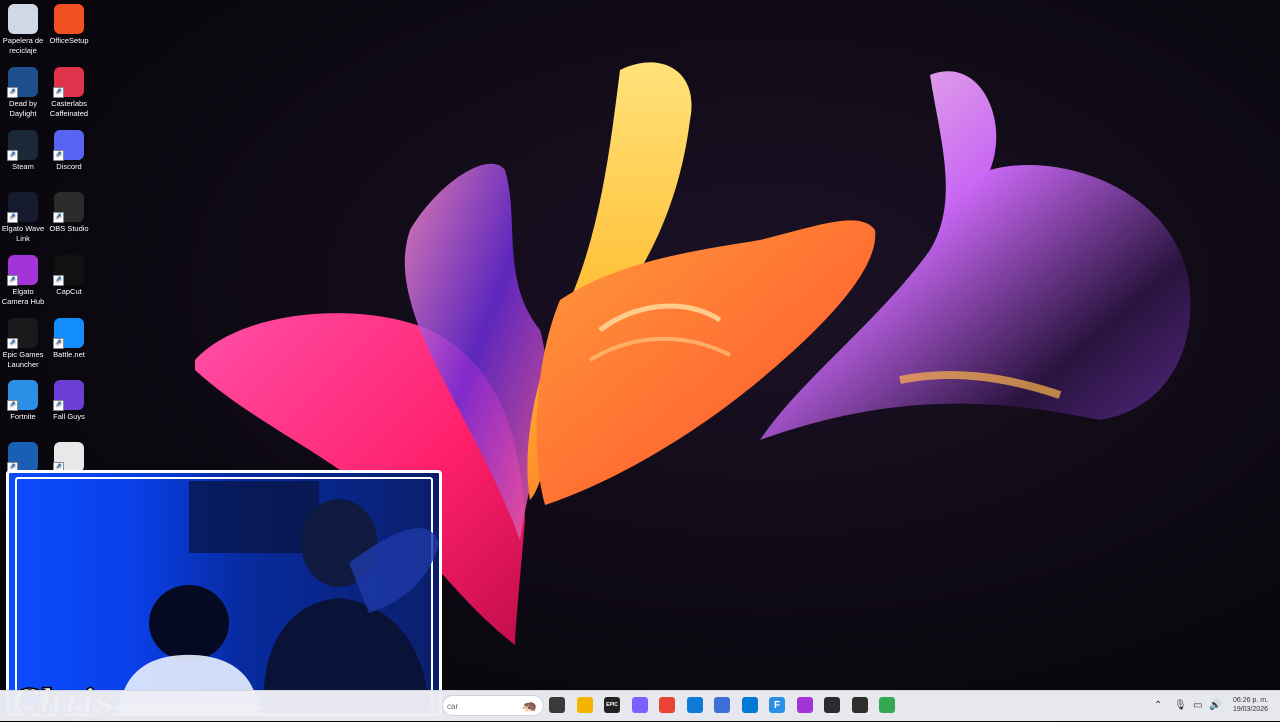 Image resolution: width=1280 pixels, height=722 pixels. I want to click on copilot-icon, so click(640, 705).